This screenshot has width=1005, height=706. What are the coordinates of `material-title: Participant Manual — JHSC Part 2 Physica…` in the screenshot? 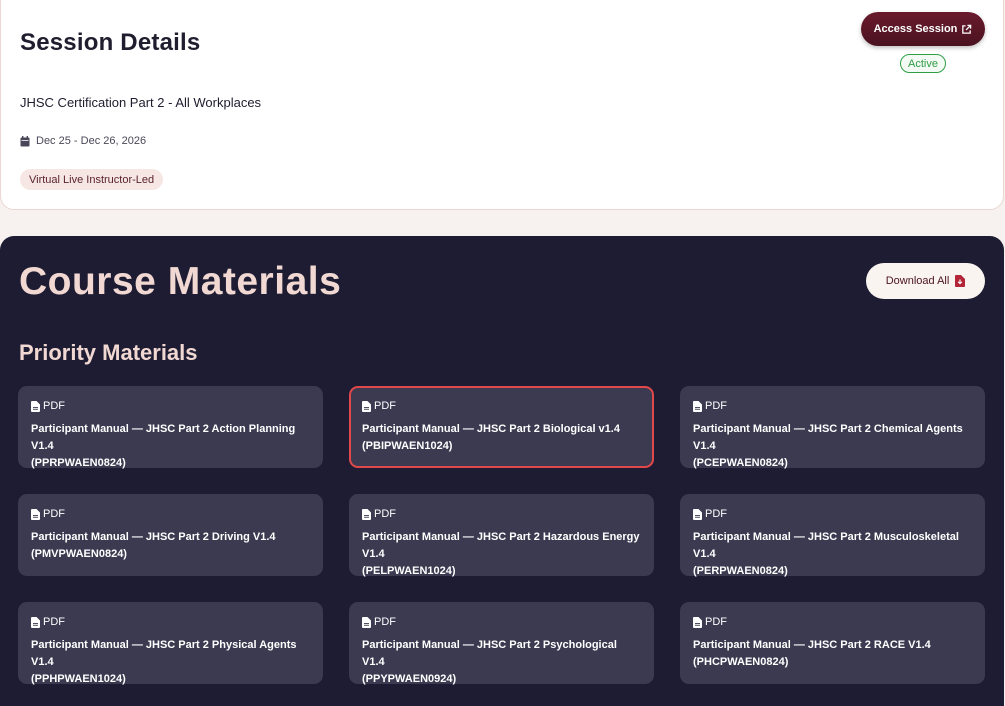 It's located at (170, 662).